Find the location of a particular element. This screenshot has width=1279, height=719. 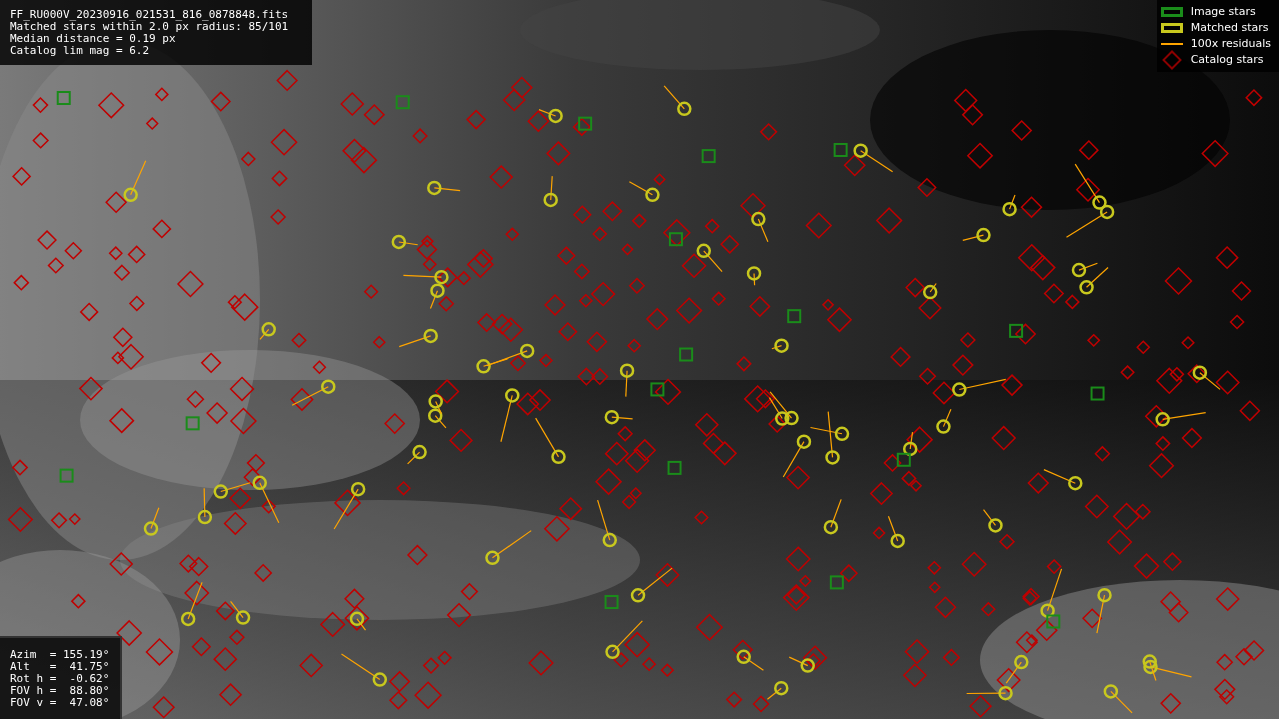

pointing-text: Alt = 41.75° is located at coordinates (60, 667).